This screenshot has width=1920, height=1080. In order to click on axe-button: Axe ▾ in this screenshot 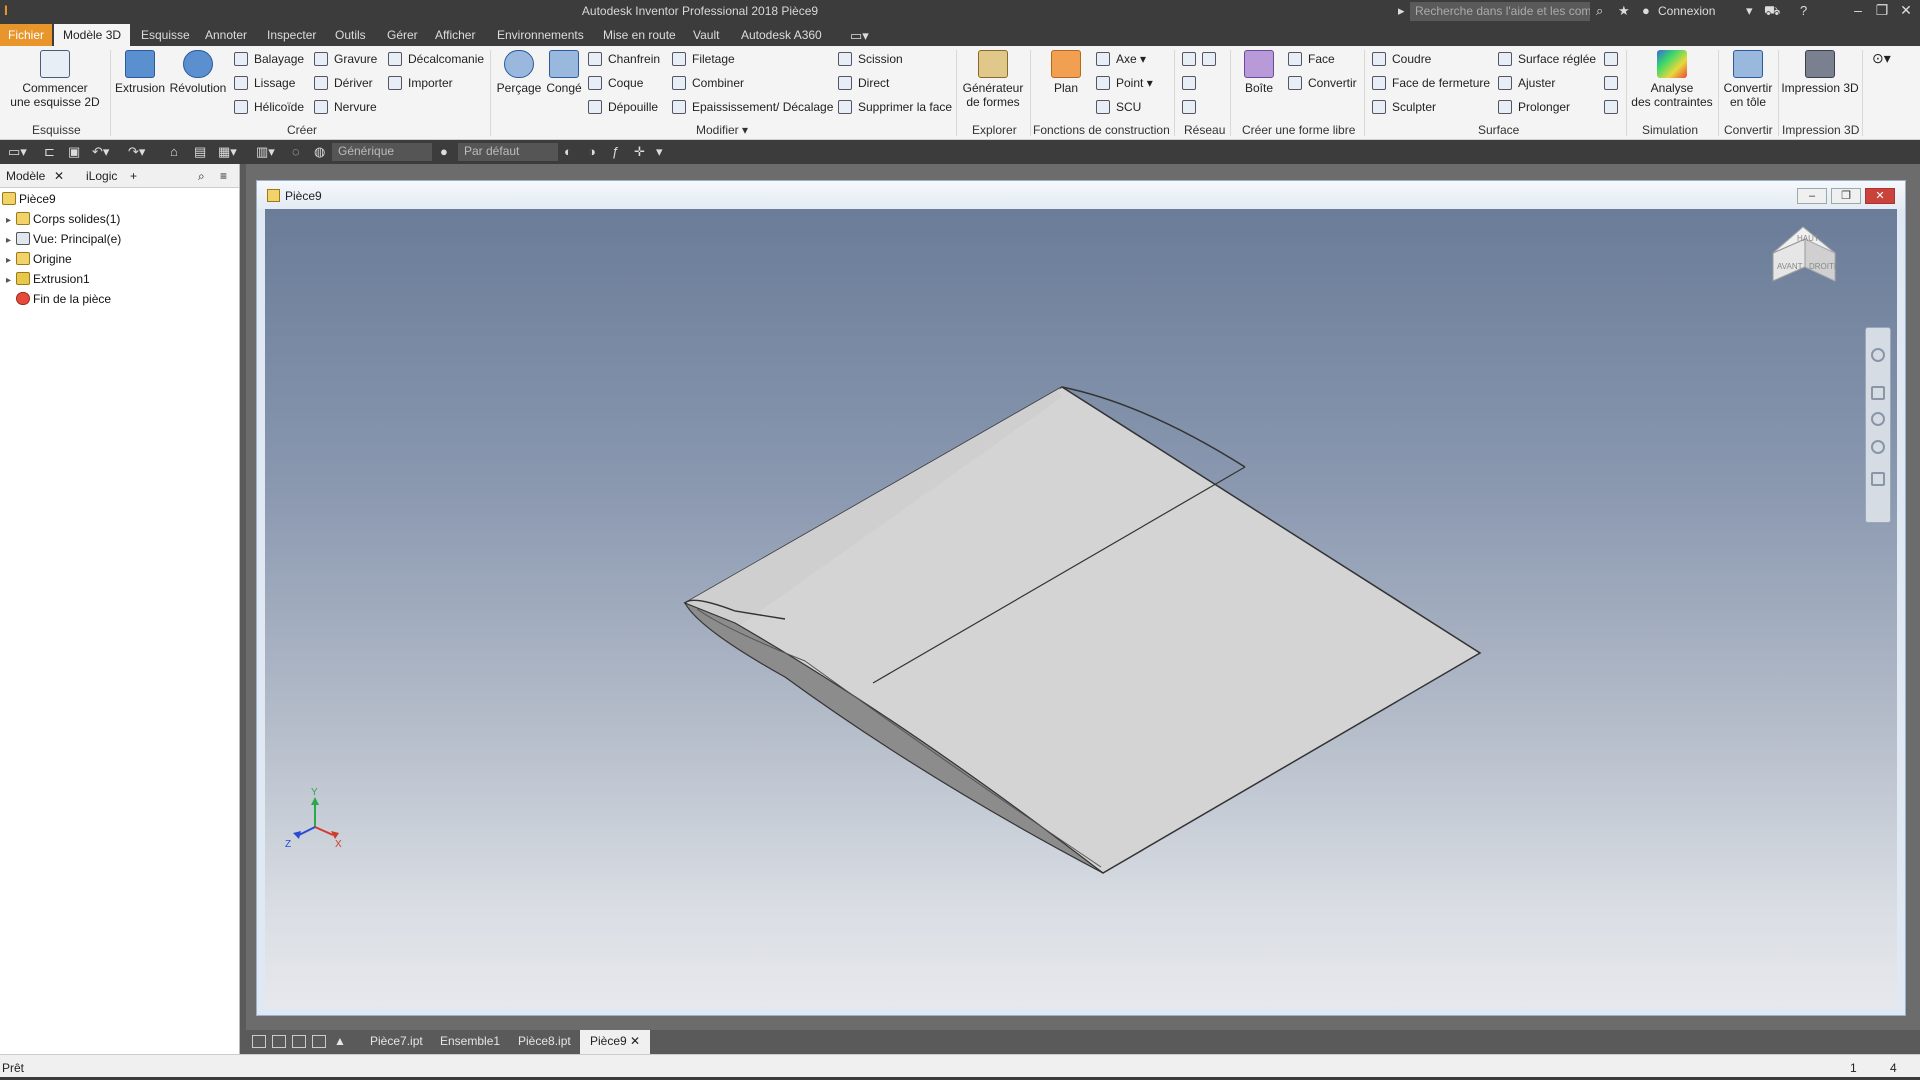, I will do `click(1121, 59)`.